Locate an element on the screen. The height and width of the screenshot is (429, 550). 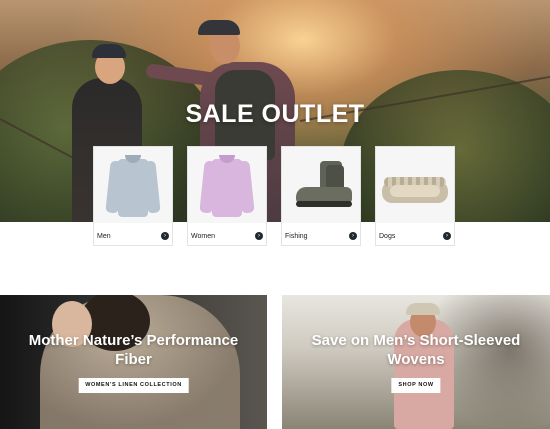
promo-title: Mother Nature’s Performance Fiber is located at coordinates (133, 350).